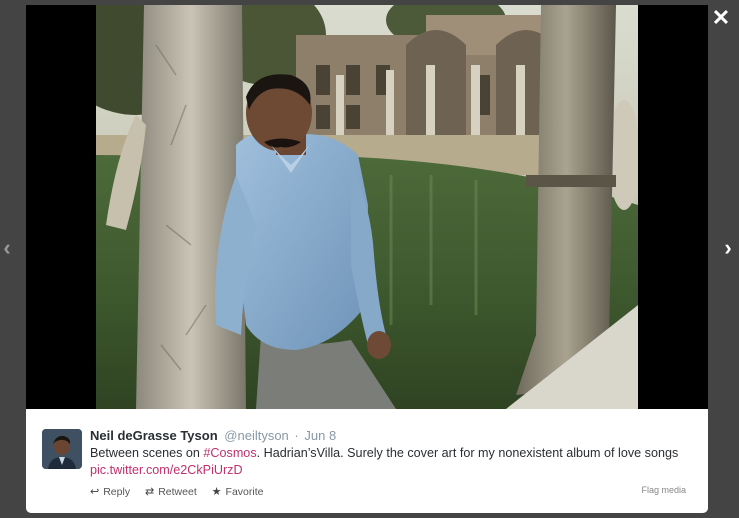  What do you see at coordinates (244, 492) in the screenshot?
I see `favorite-label: Favorite` at bounding box center [244, 492].